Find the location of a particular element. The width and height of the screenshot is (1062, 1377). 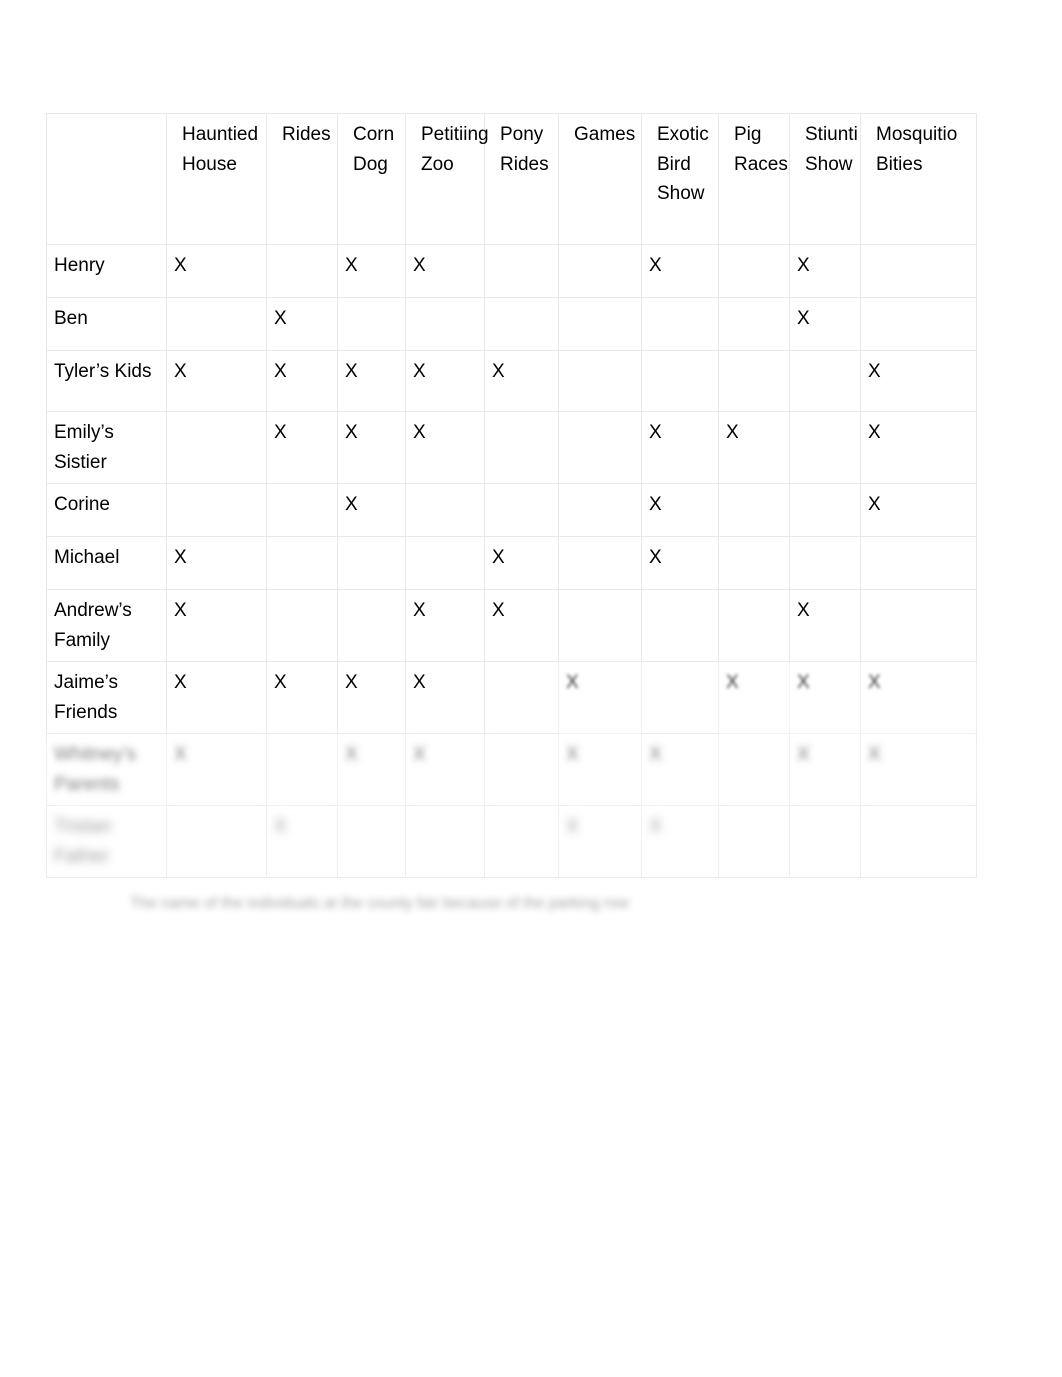

cell-michael-rides is located at coordinates (302, 563).